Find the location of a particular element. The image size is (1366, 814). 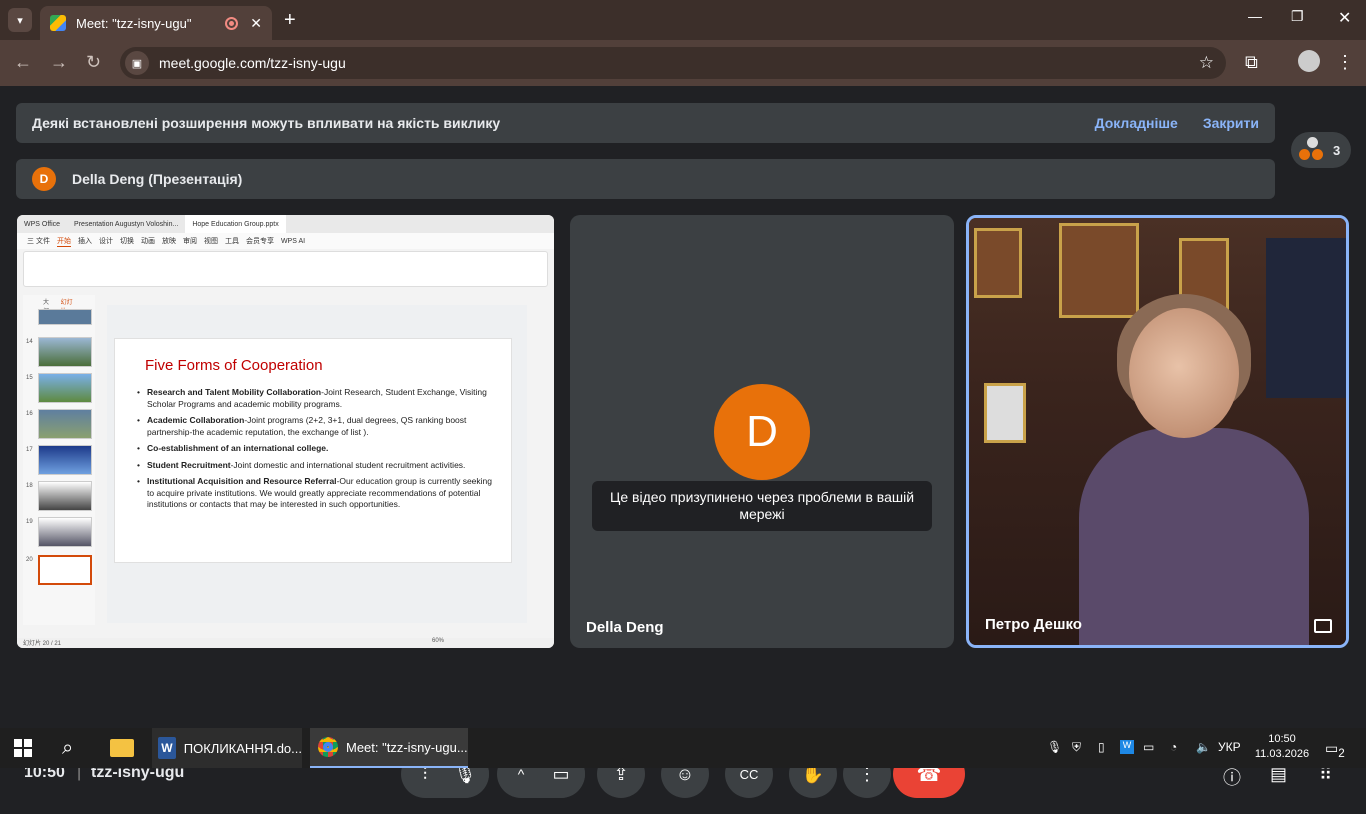

url-text: meet.google.com/tzz-isny-ugu is located at coordinates (252, 63).